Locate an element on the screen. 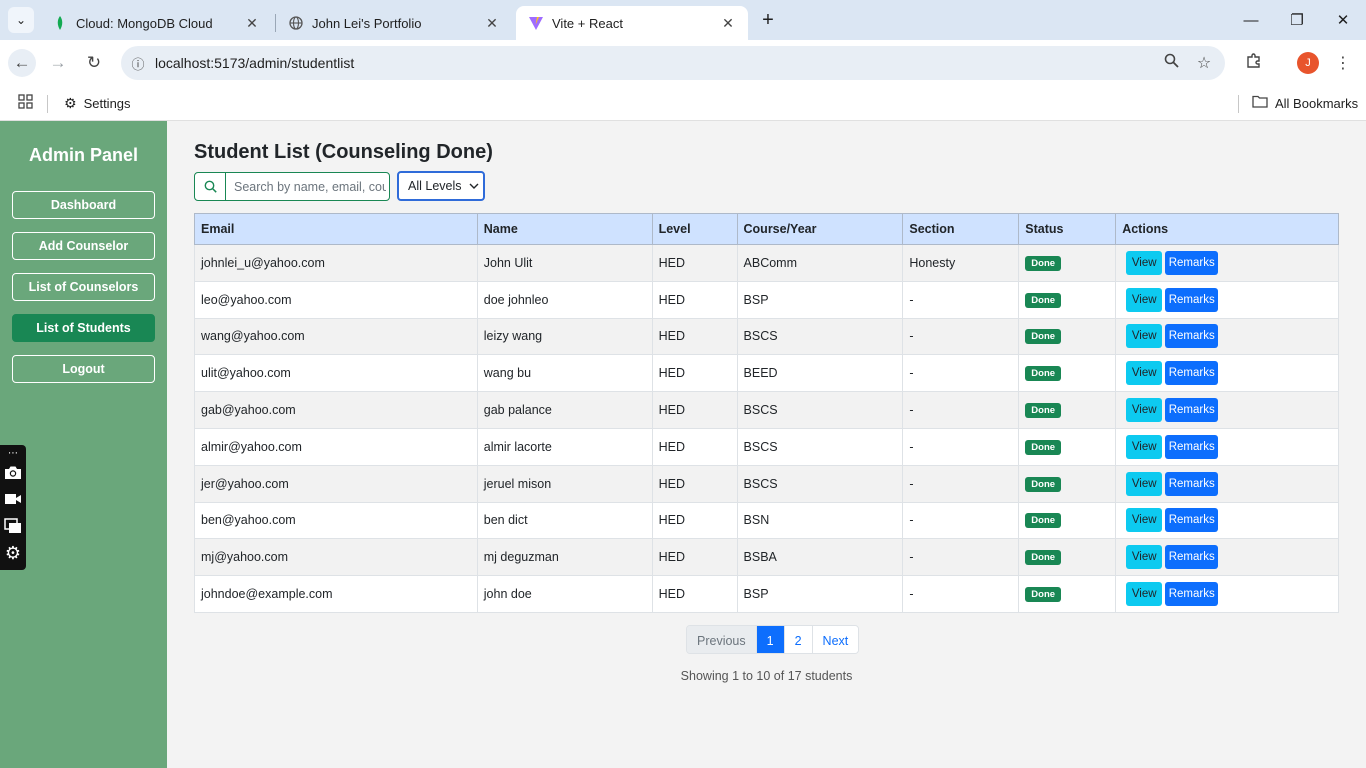  zoom-button is located at coordinates (1171, 63).